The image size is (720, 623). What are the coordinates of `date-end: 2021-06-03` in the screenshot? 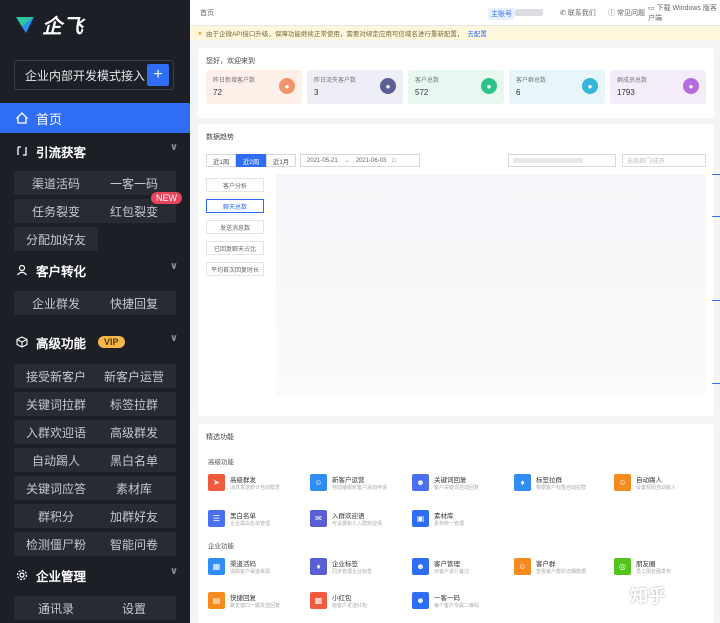 It's located at (371, 160).